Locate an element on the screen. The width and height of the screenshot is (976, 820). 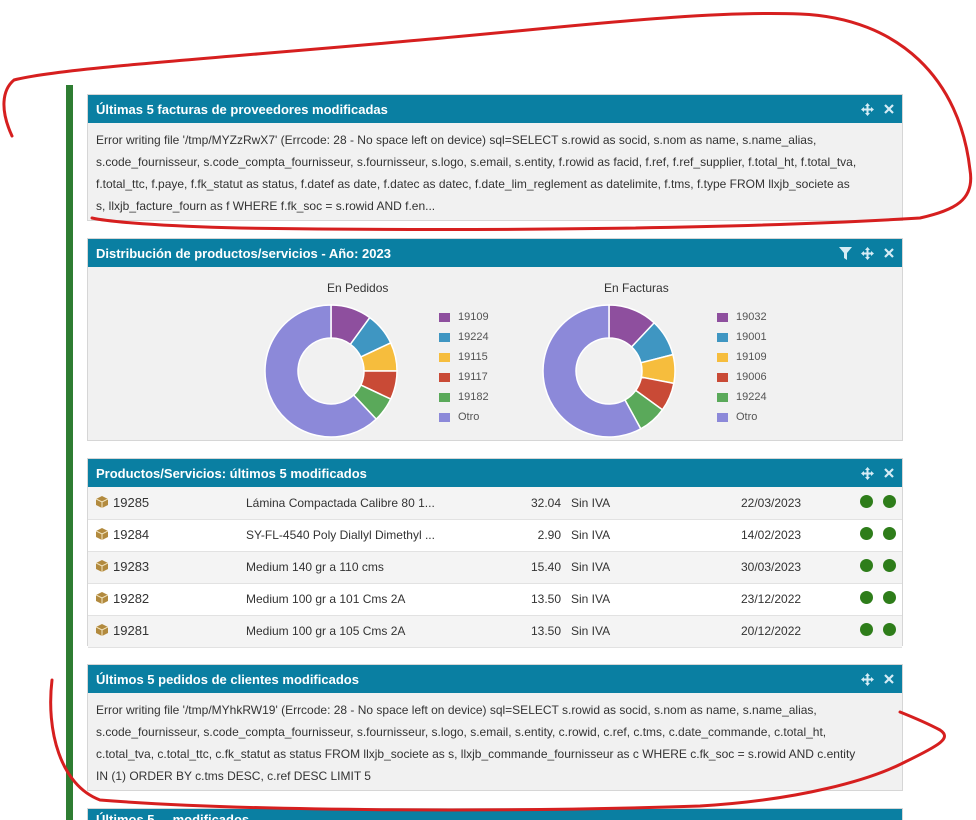
legend-item: 19117 is located at coordinates (464, 377).